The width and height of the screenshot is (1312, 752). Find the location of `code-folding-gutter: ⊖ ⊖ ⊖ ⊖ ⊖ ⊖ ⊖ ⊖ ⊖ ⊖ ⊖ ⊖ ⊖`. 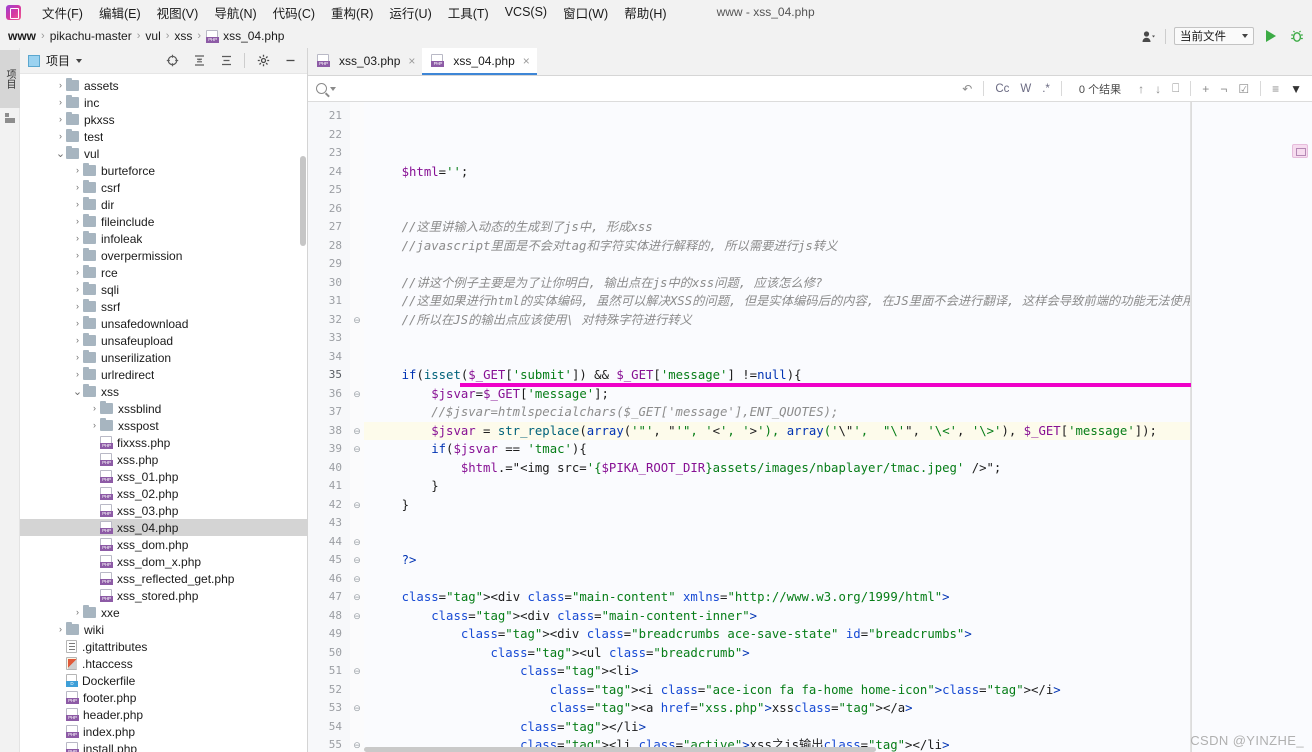

code-folding-gutter: ⊖ ⊖ ⊖ ⊖ ⊖ ⊖ ⊖ ⊖ ⊖ ⊖ ⊖ ⊖ ⊖ is located at coordinates (357, 427).